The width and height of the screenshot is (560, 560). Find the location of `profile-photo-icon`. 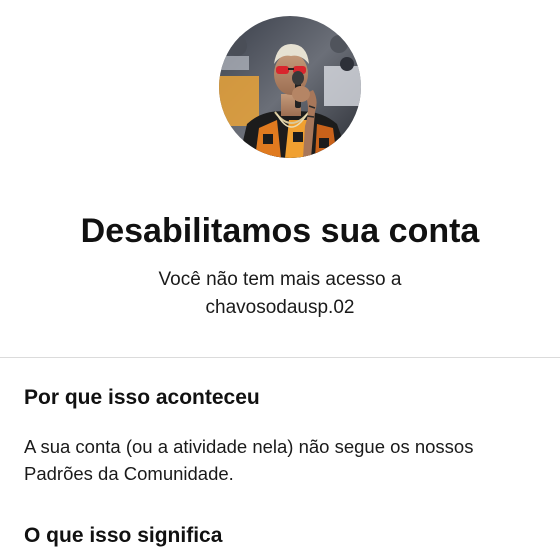

profile-photo-icon is located at coordinates (290, 87).